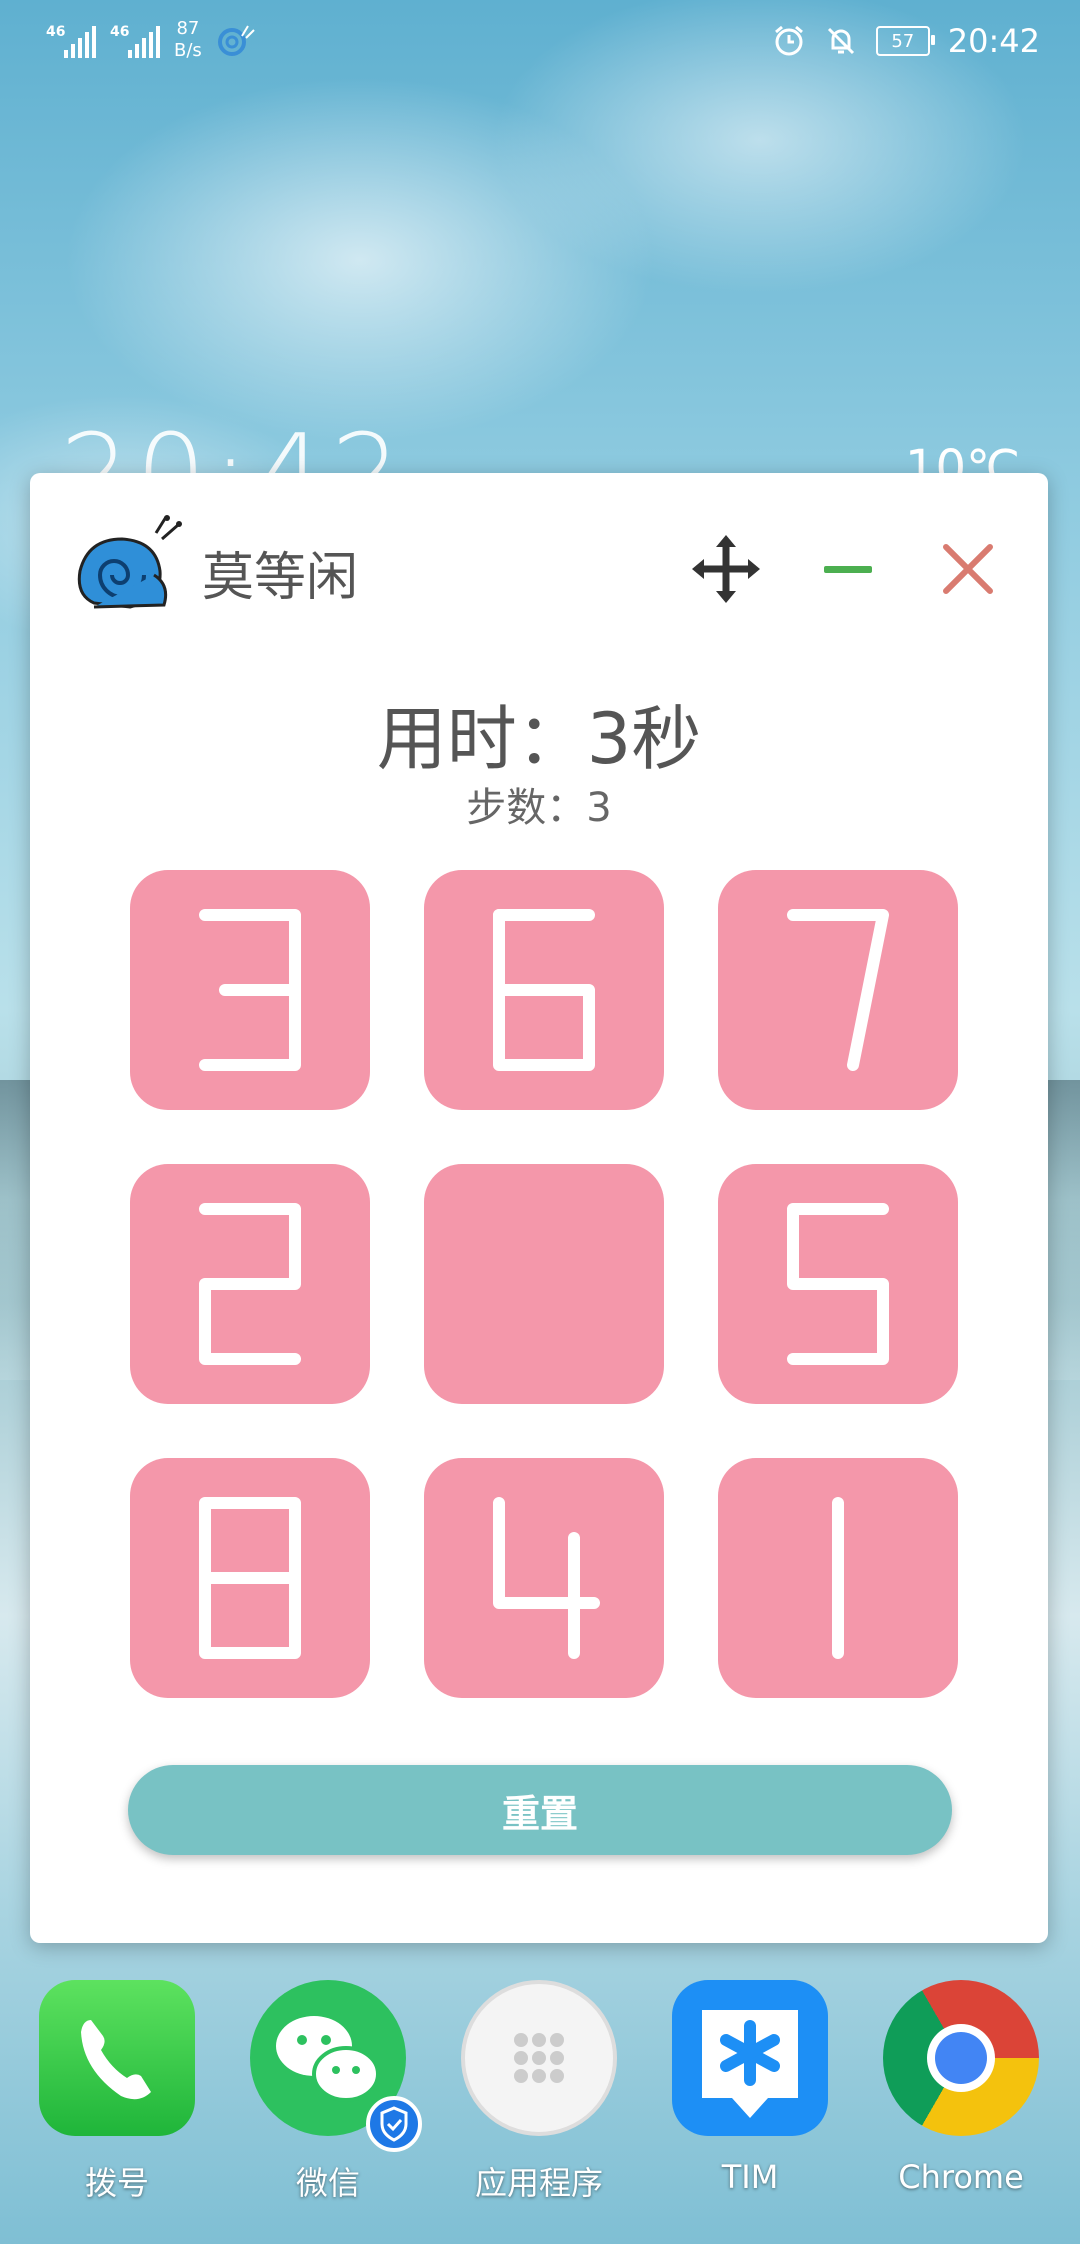 The height and width of the screenshot is (2244, 1080). Describe the element at coordinates (540, 1810) in the screenshot. I see `reset-button: 重置` at that location.